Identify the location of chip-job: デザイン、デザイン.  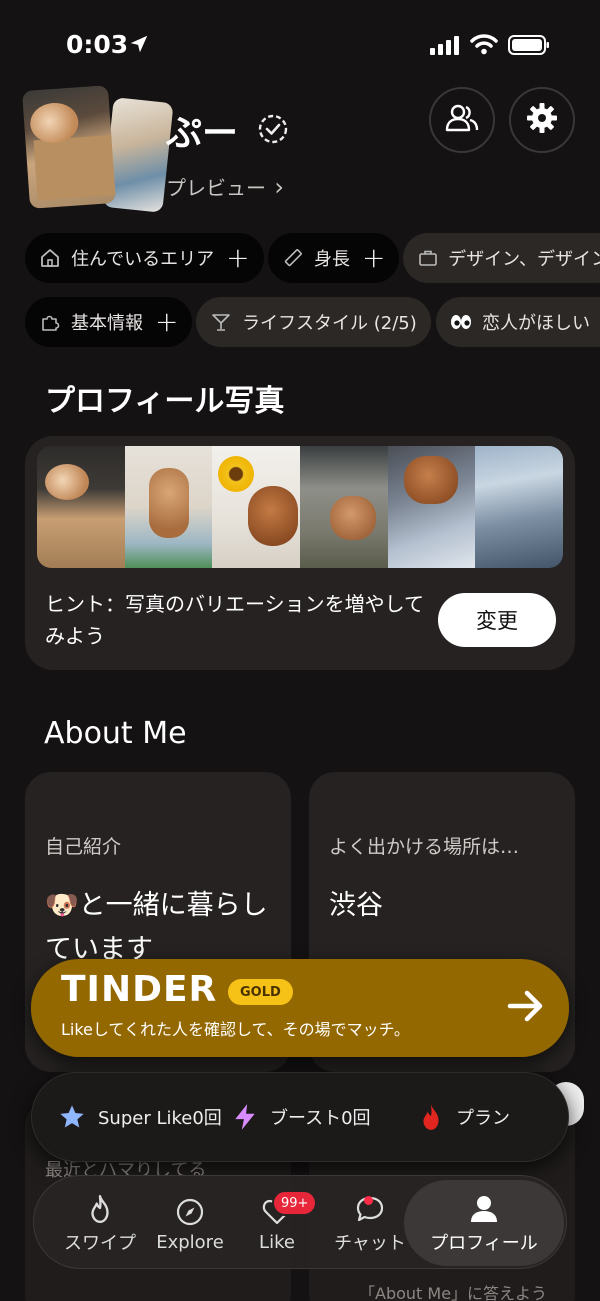
(501, 258).